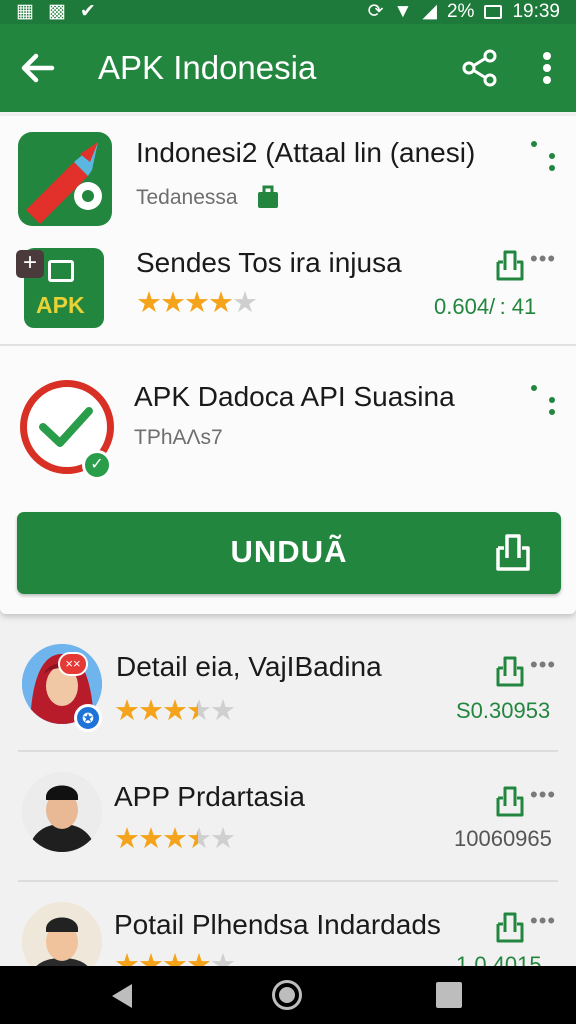  What do you see at coordinates (480, 68) in the screenshot?
I see `share-icon` at bounding box center [480, 68].